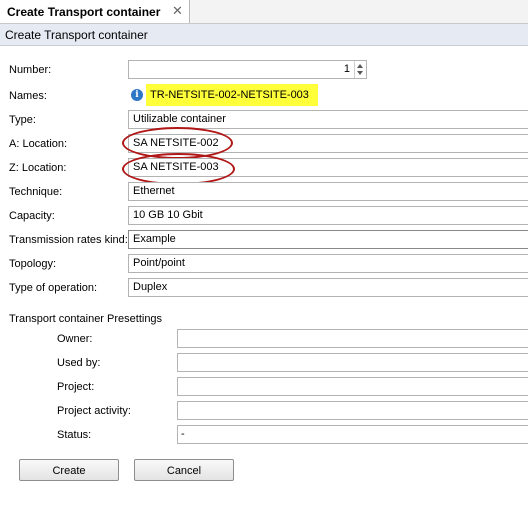  Describe the element at coordinates (352, 410) in the screenshot. I see `project-activity-field` at that location.